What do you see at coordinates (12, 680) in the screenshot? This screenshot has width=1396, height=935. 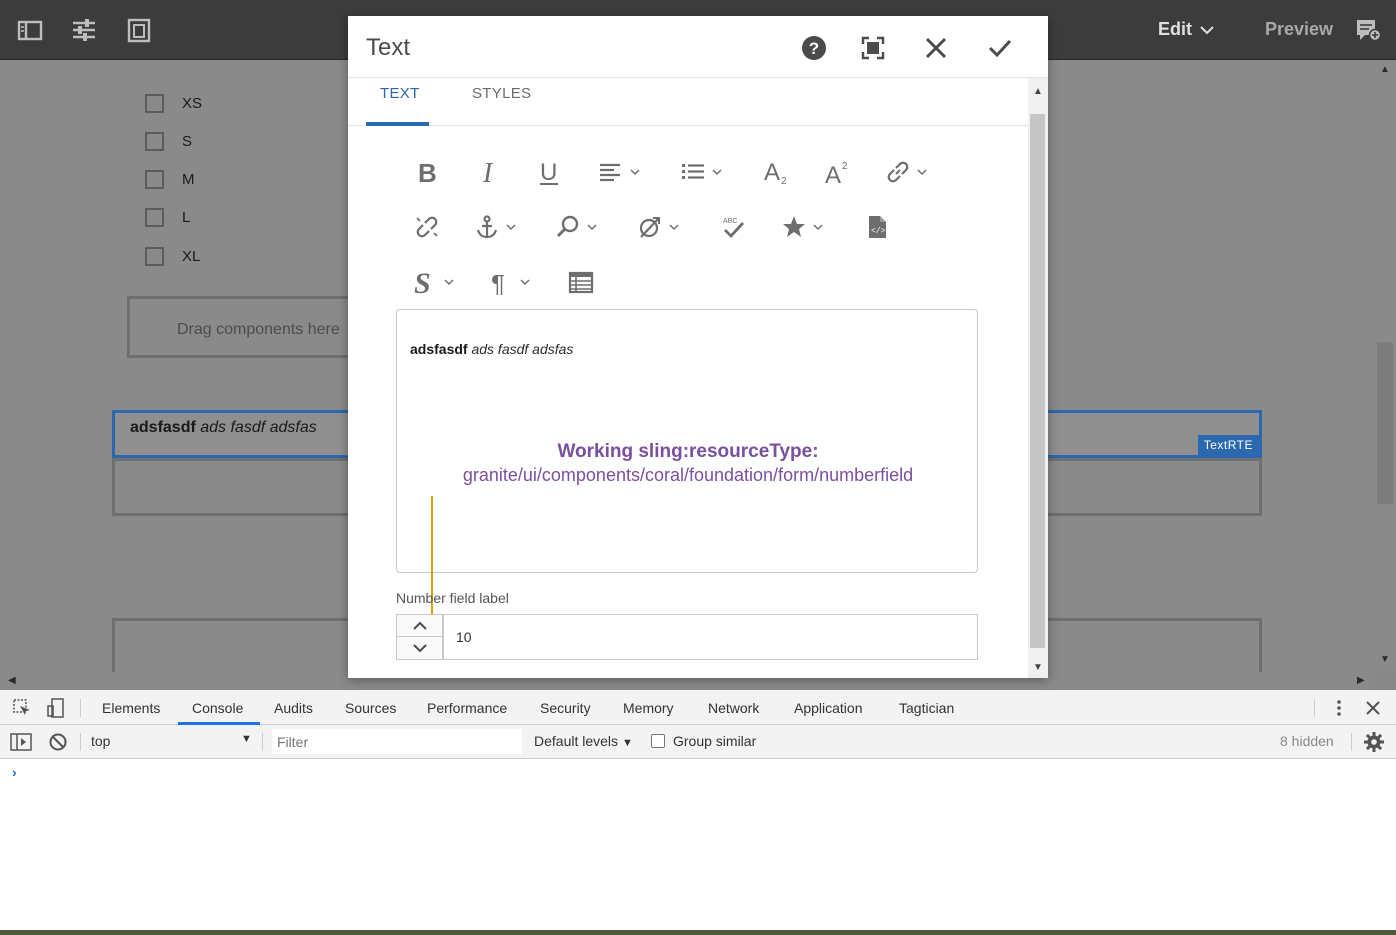 I see `scroll-left-arrow: ◀` at bounding box center [12, 680].